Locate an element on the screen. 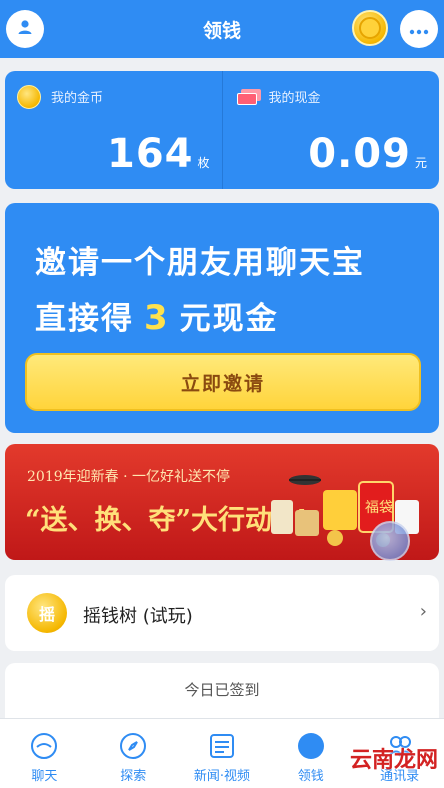  invite-now-button: 立即邀请 is located at coordinates (223, 382).